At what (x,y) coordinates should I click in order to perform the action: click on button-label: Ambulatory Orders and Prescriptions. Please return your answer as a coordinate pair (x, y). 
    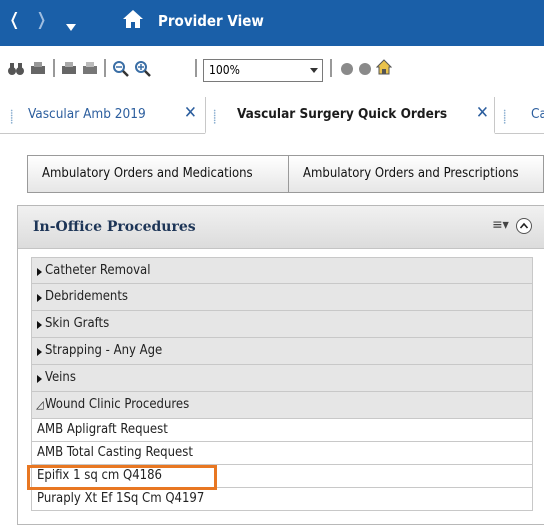
    Looking at the image, I should click on (411, 173).